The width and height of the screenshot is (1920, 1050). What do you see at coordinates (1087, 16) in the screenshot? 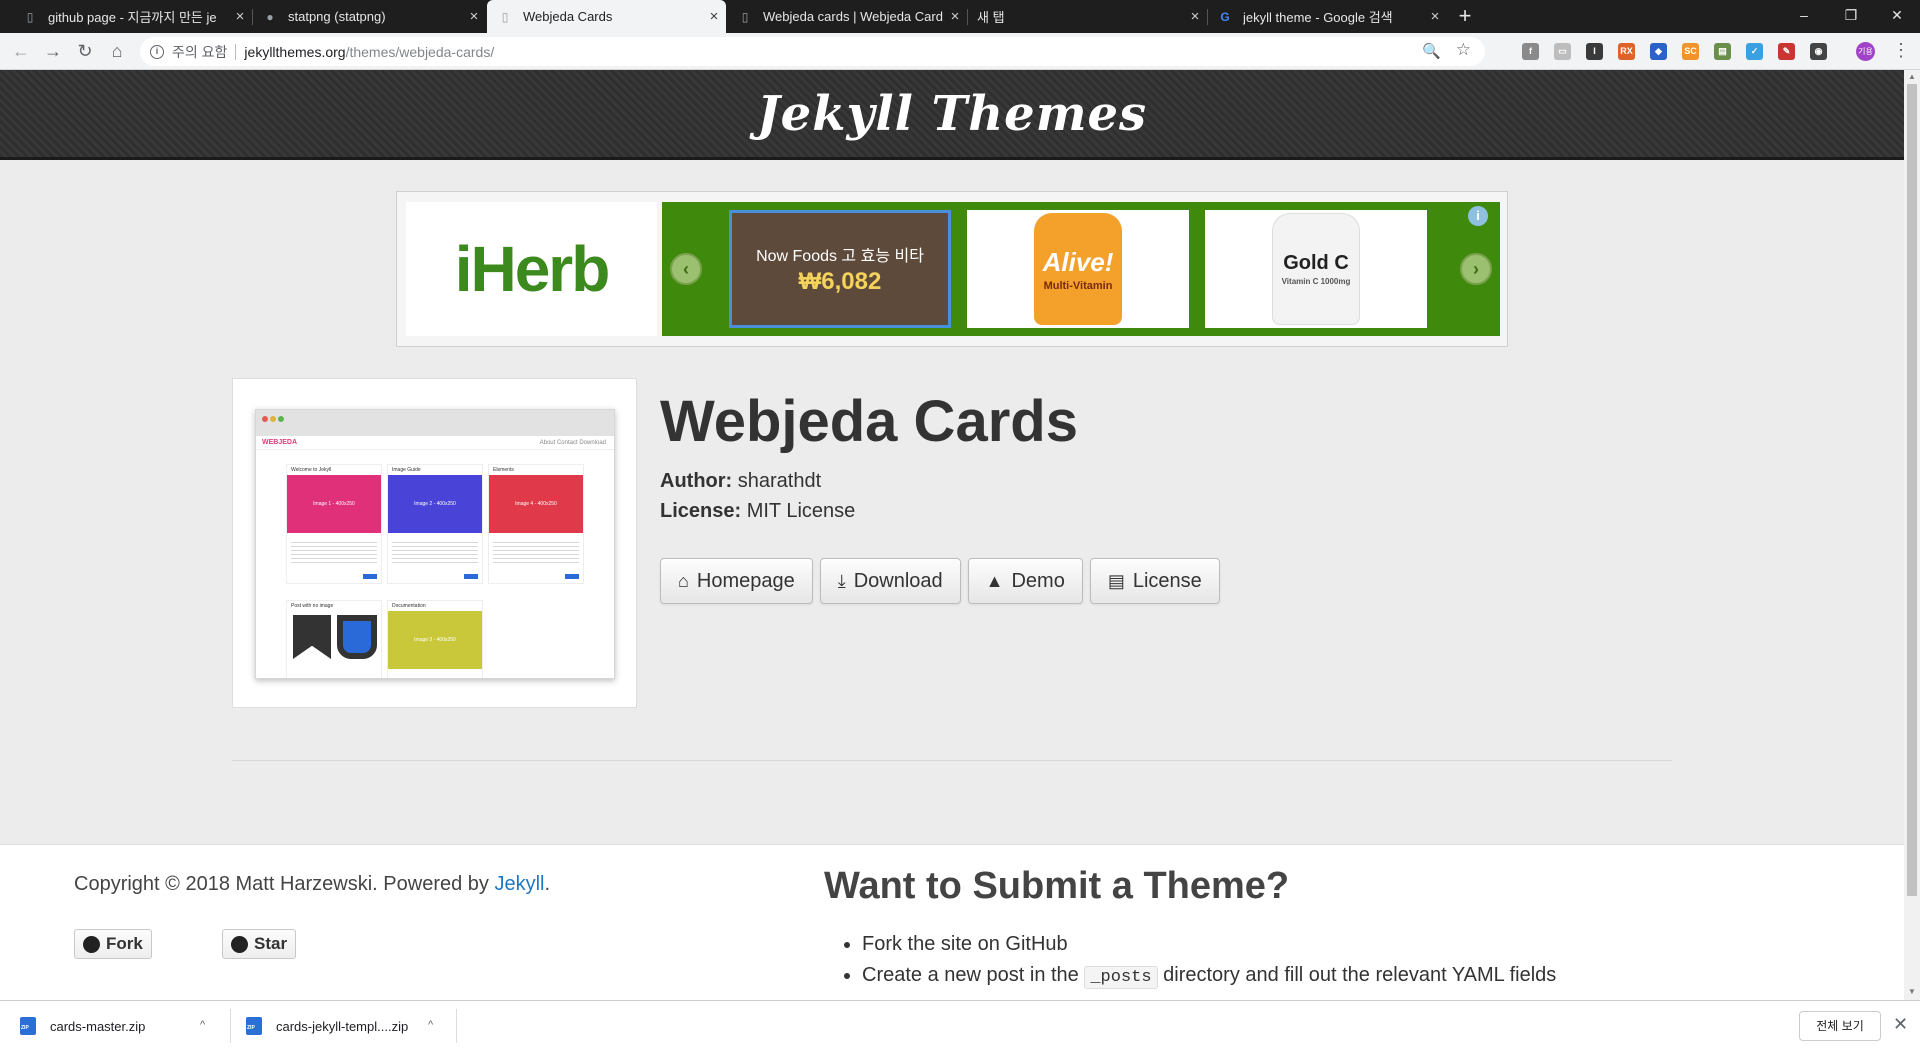
I see `tab-new-tab: 새 탭 ×` at bounding box center [1087, 16].